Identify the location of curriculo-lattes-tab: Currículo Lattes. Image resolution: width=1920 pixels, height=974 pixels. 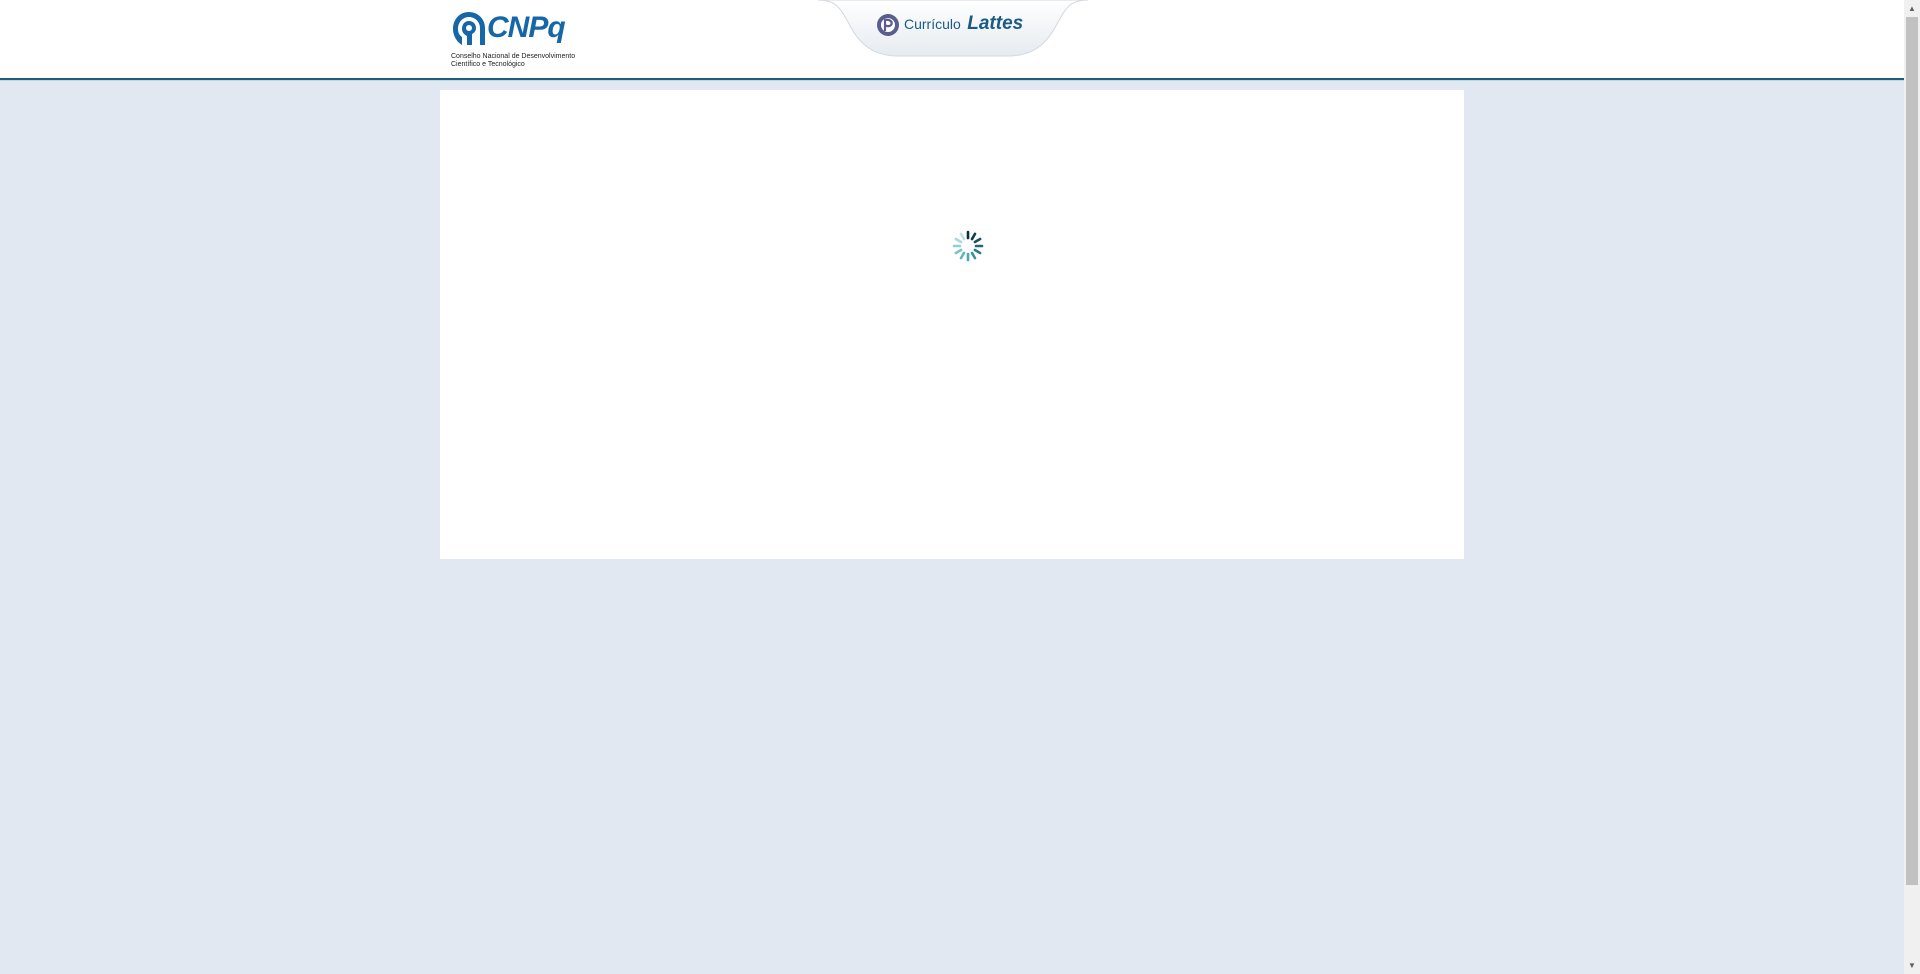
(953, 29).